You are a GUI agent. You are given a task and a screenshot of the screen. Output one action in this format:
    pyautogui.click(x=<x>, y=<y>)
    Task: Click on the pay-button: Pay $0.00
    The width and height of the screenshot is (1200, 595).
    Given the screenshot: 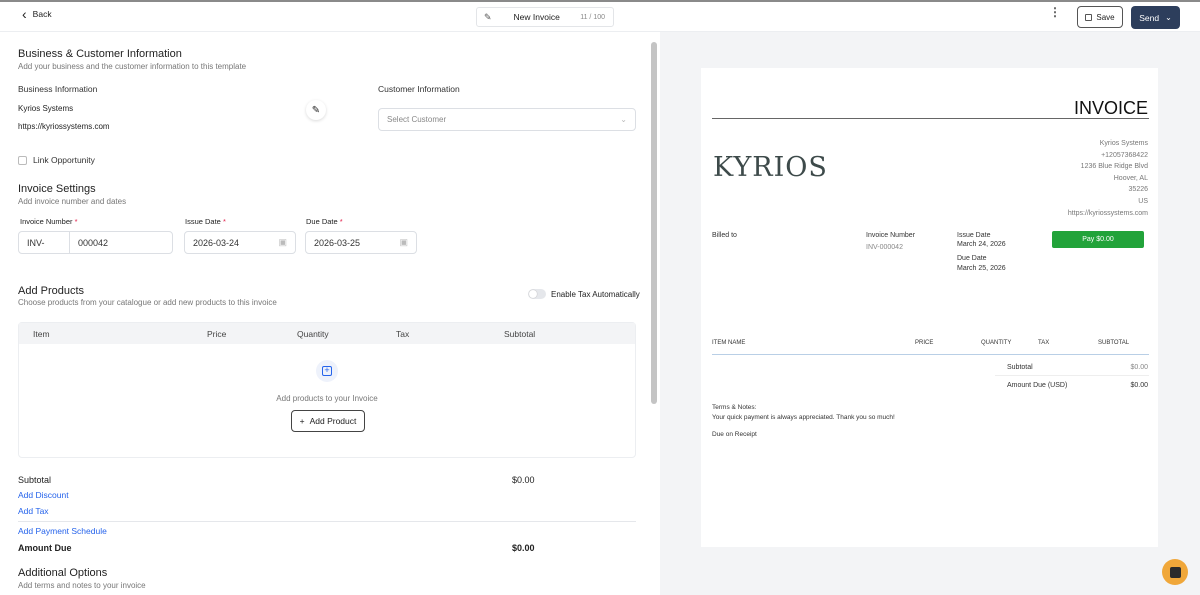 What is the action you would take?
    pyautogui.click(x=1098, y=239)
    